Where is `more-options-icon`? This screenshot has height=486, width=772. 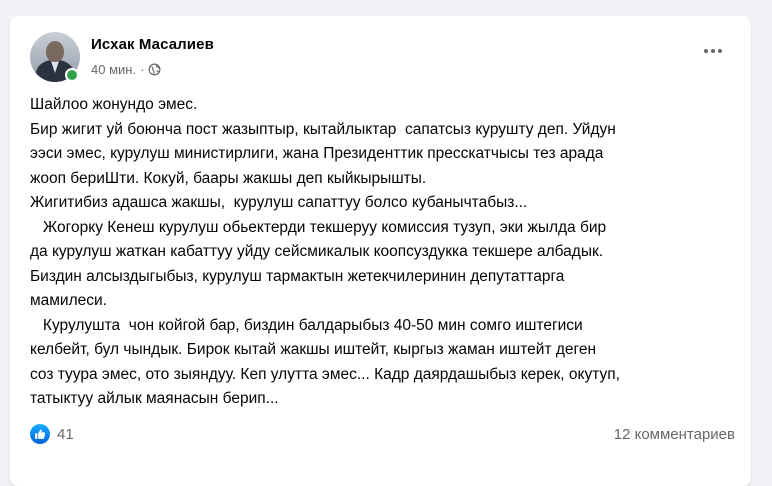
more-options-icon is located at coordinates (713, 51).